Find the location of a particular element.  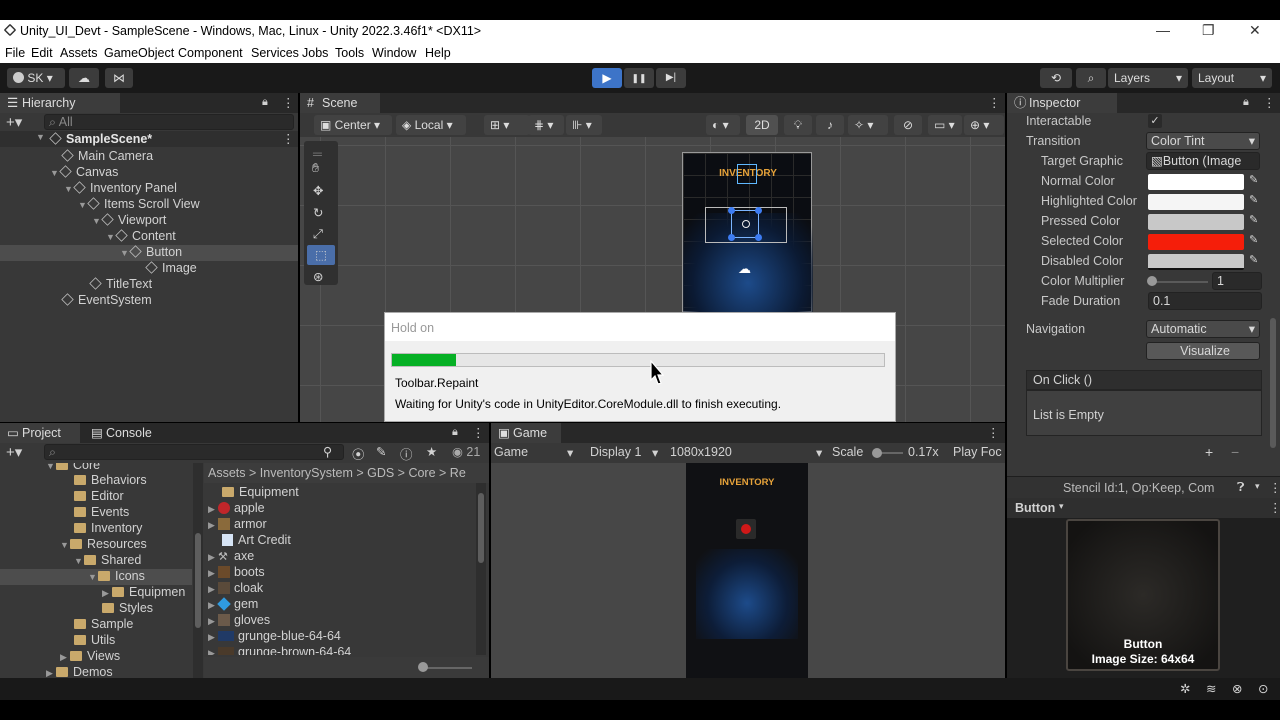

scale-slider-thumb is located at coordinates (877, 453).